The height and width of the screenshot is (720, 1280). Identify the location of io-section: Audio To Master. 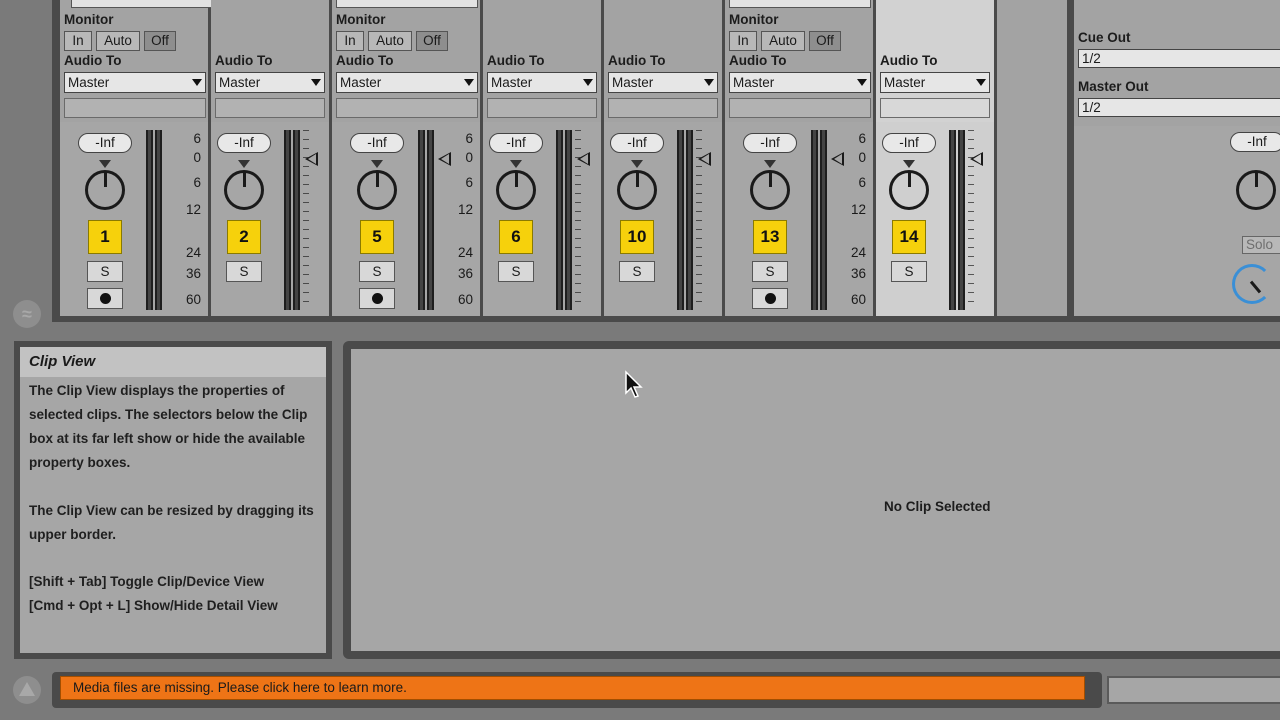
(663, 61).